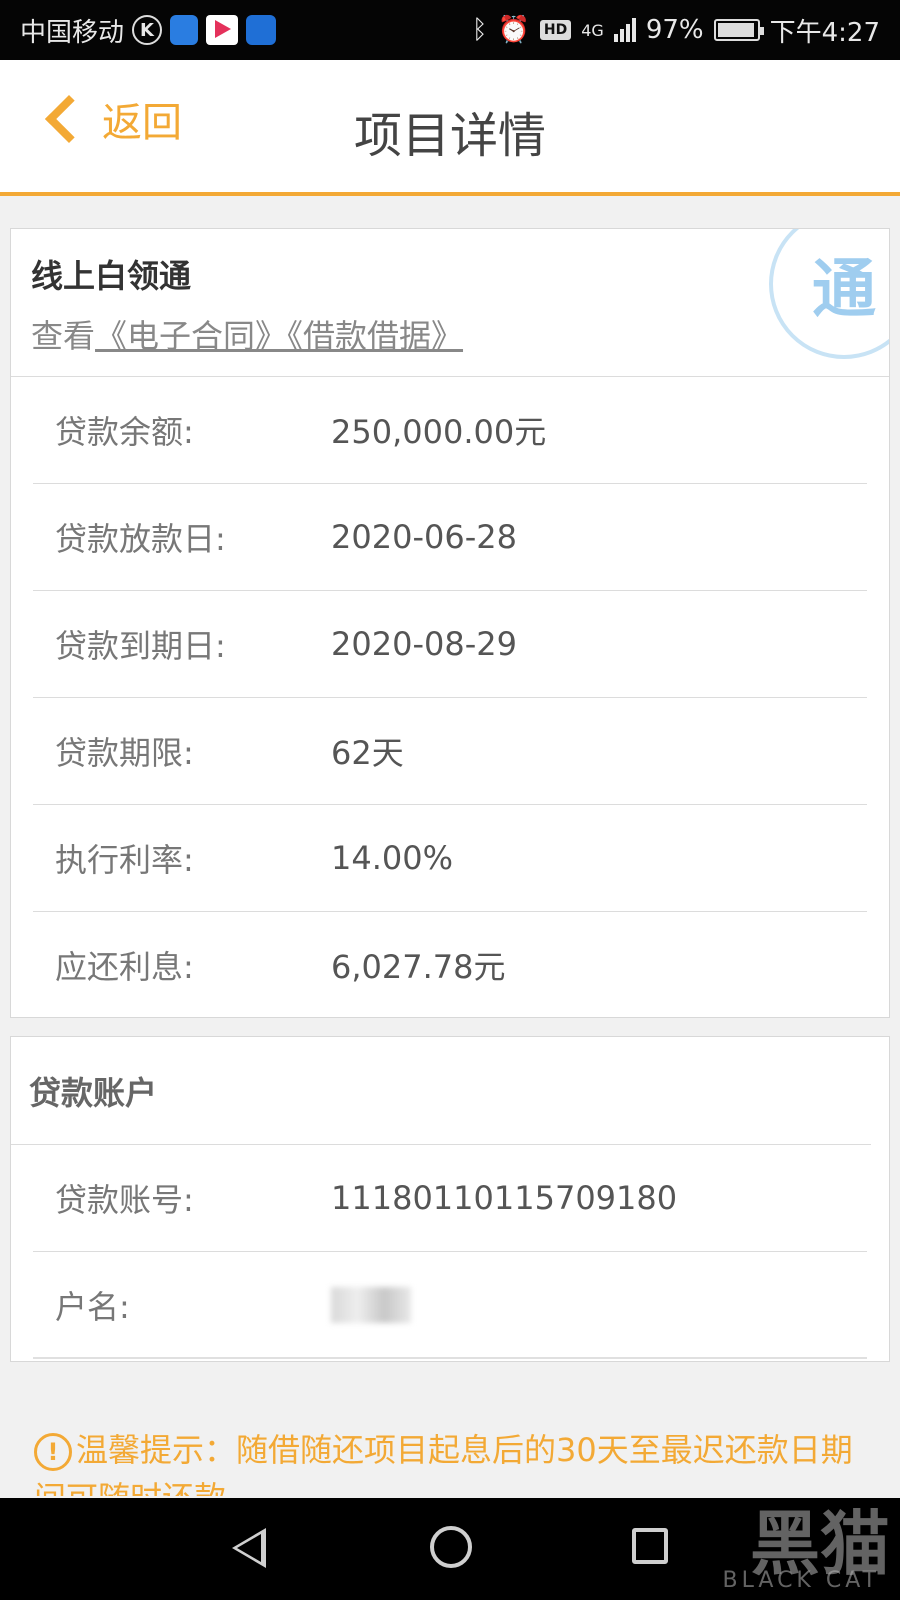 Image resolution: width=900 pixels, height=1600 pixels. Describe the element at coordinates (424, 644) in the screenshot. I see `detail-value: 2020-08-29` at that location.